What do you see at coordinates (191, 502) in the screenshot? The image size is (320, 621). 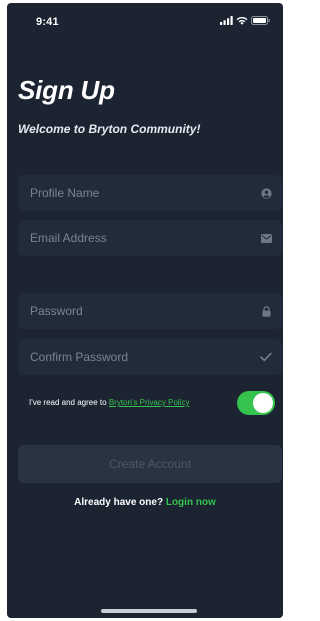 I see `login-now-link: Login now` at bounding box center [191, 502].